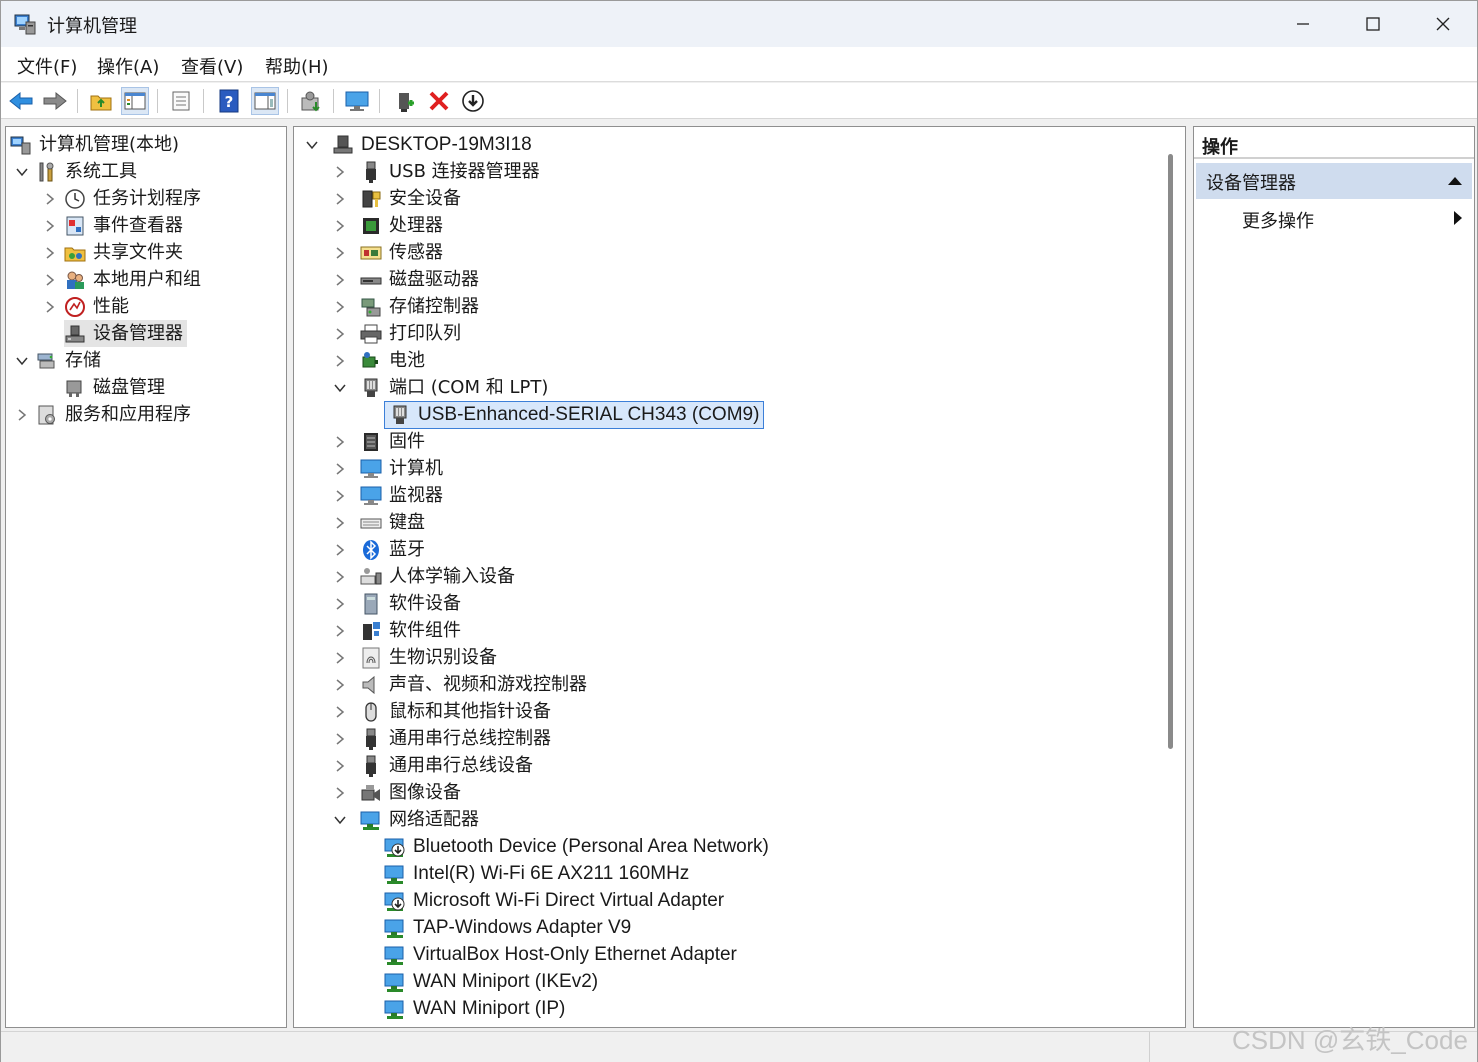 The width and height of the screenshot is (1478, 1062). What do you see at coordinates (441, 711) in the screenshot?
I see `device-category: 鼠标和其他指针设备` at bounding box center [441, 711].